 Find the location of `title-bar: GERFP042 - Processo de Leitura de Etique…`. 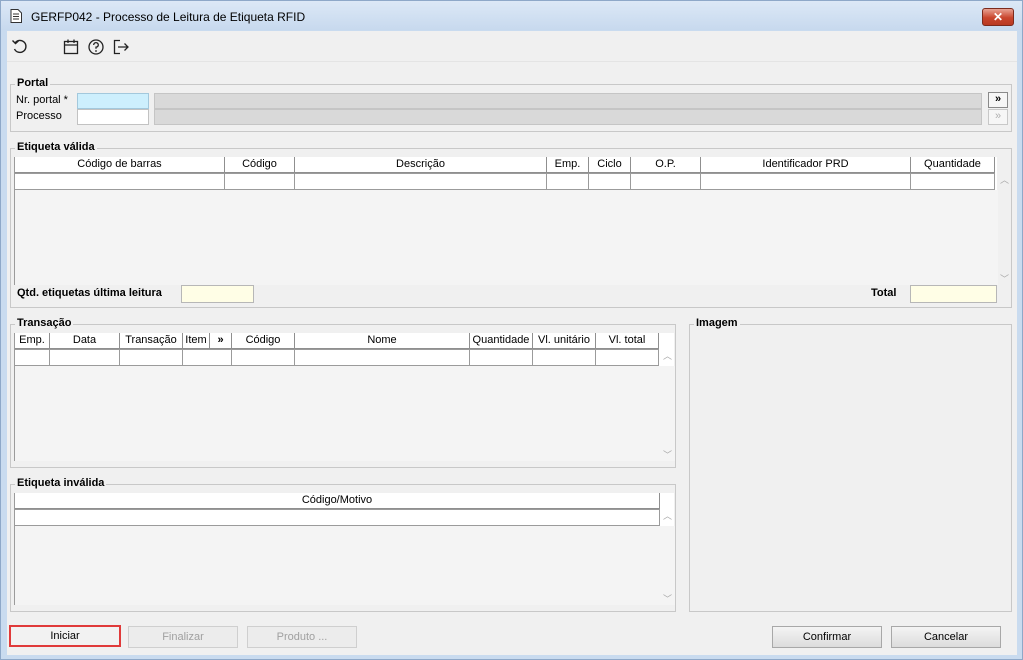

title-bar: GERFP042 - Processo de Leitura de Etique… is located at coordinates (511, 15).